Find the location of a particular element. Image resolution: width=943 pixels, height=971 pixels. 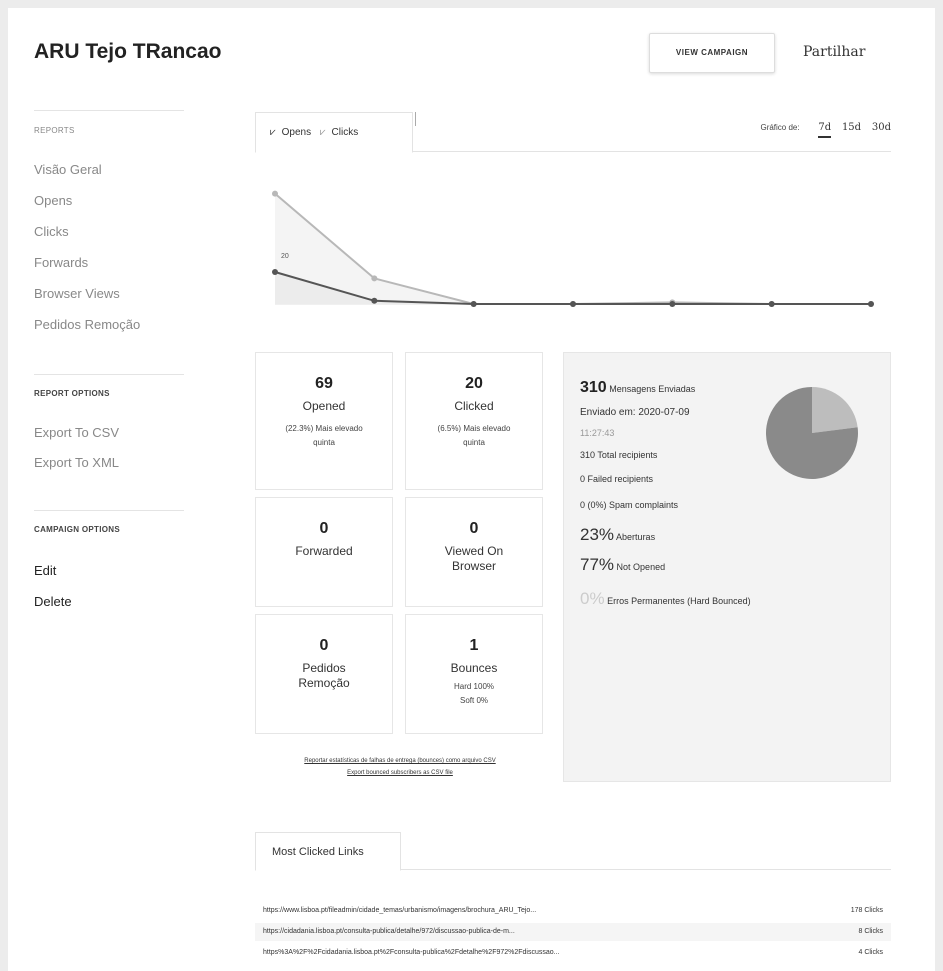

range-7d: 7d is located at coordinates (825, 130).